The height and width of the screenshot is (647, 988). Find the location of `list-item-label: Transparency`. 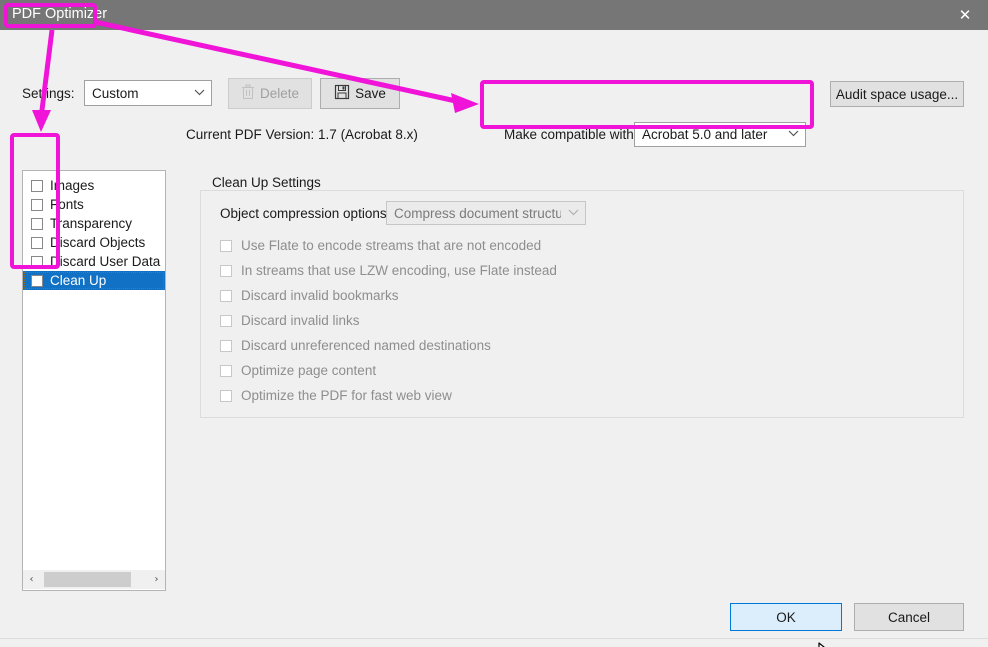

list-item-label: Transparency is located at coordinates (91, 223).